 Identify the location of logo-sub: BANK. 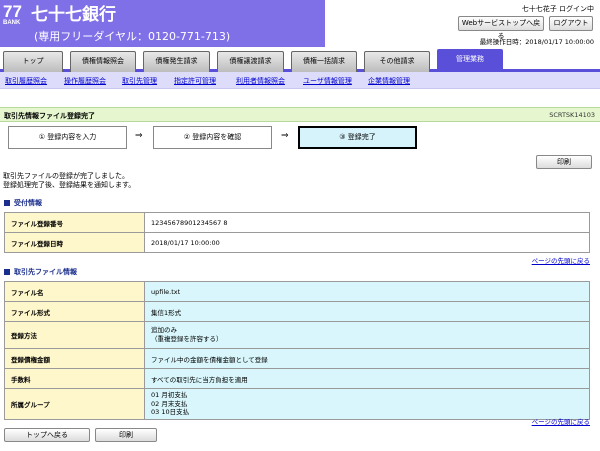
(12, 23).